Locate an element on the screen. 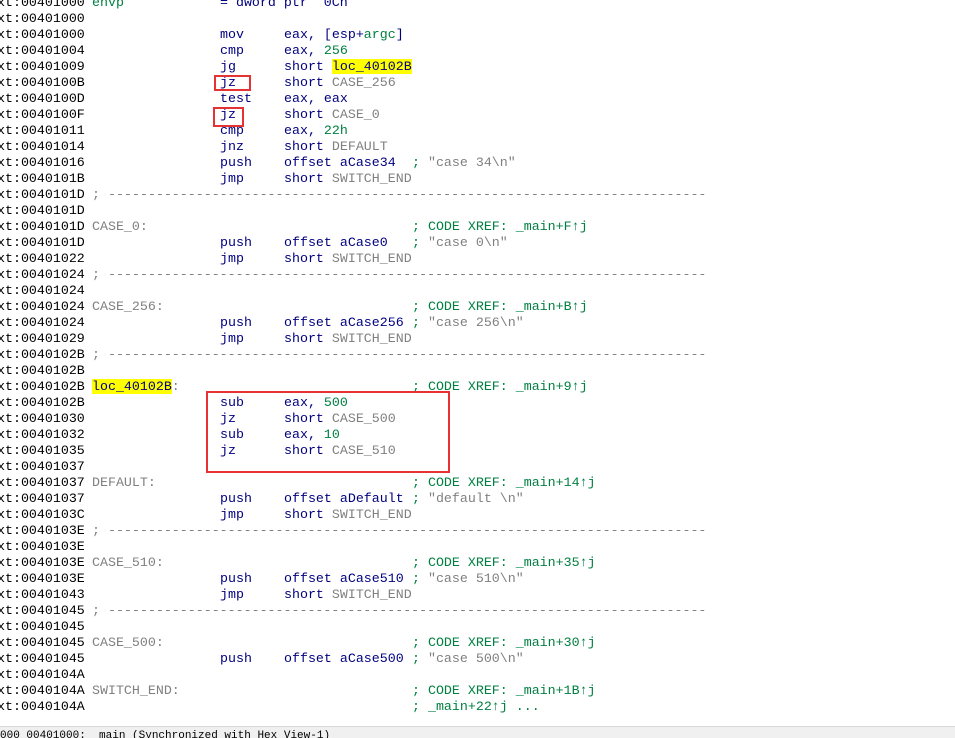 The width and height of the screenshot is (955, 738). text-segment: offset aCase510 is located at coordinates (344, 578).